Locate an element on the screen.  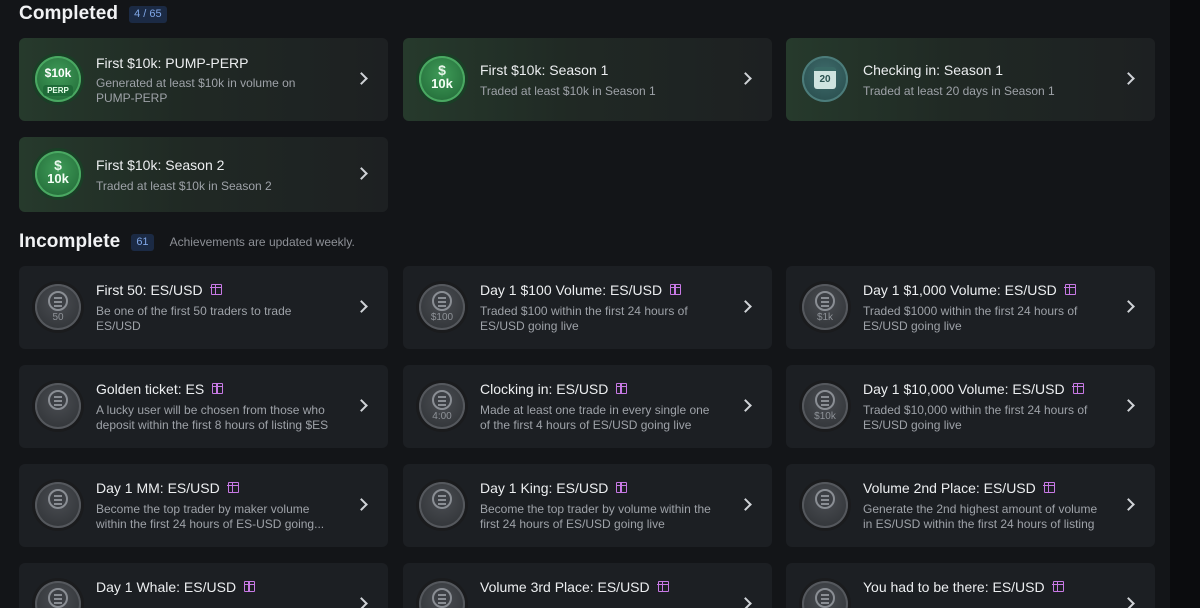
achievement-title: First $10k: Season 1 is located at coordinates (544, 70).